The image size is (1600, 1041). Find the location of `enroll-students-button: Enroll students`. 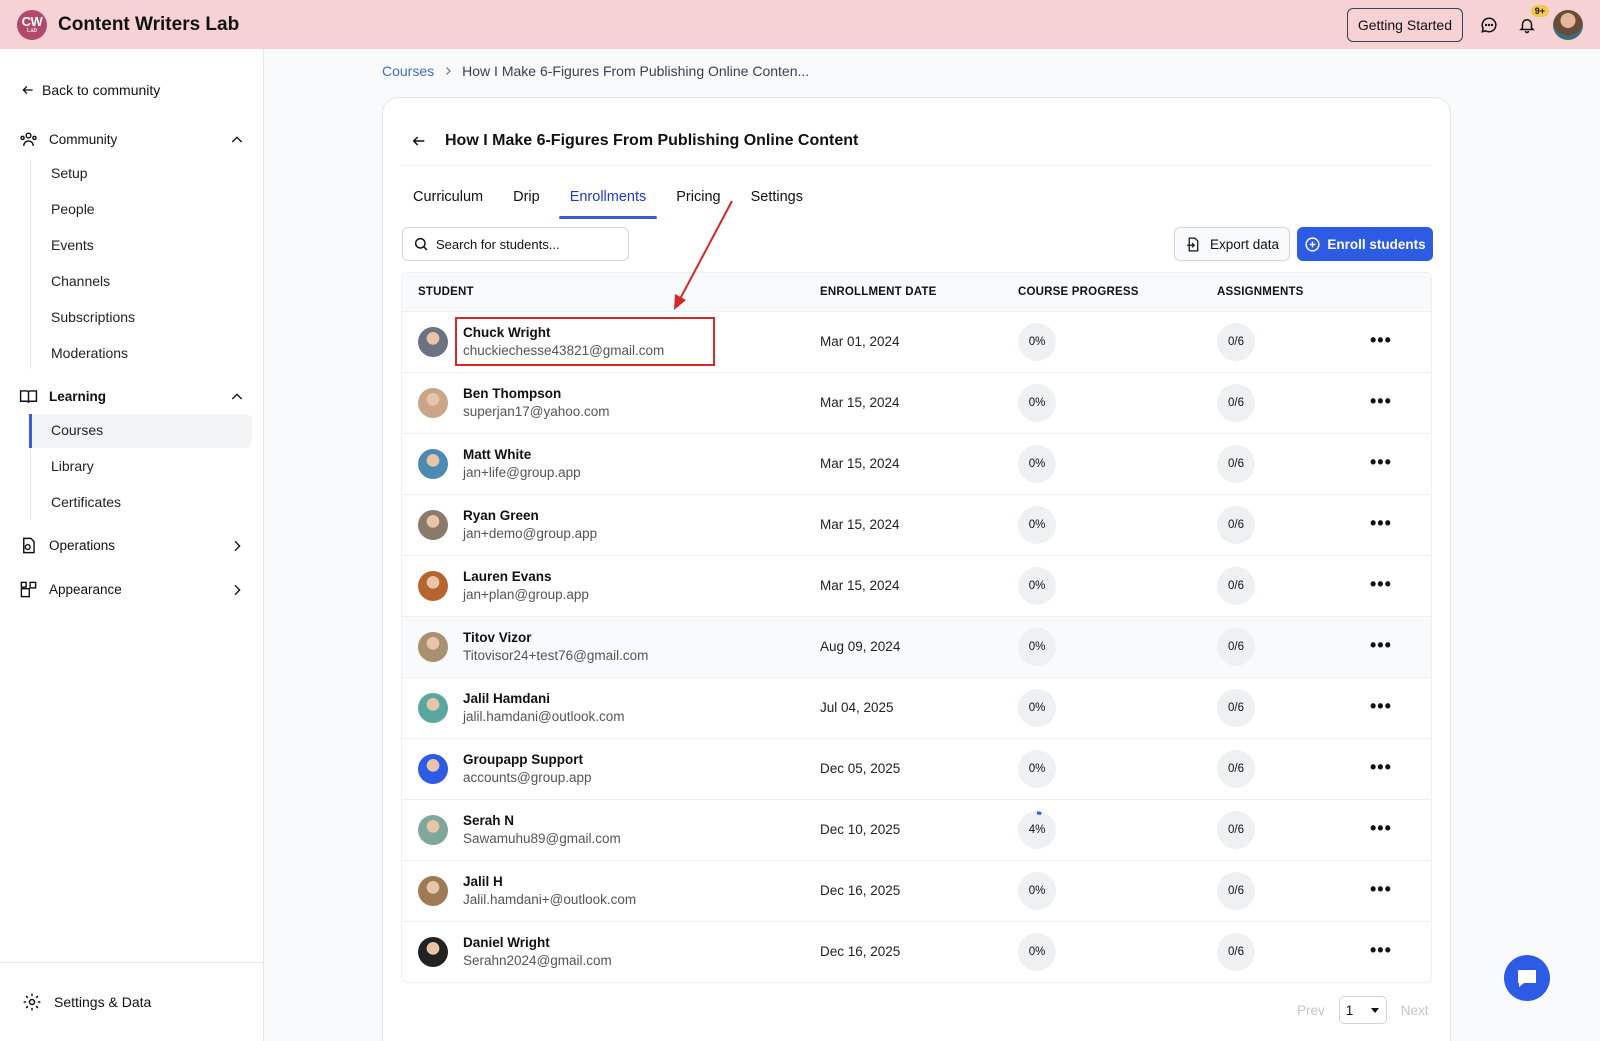

enroll-students-button: Enroll students is located at coordinates (1365, 244).